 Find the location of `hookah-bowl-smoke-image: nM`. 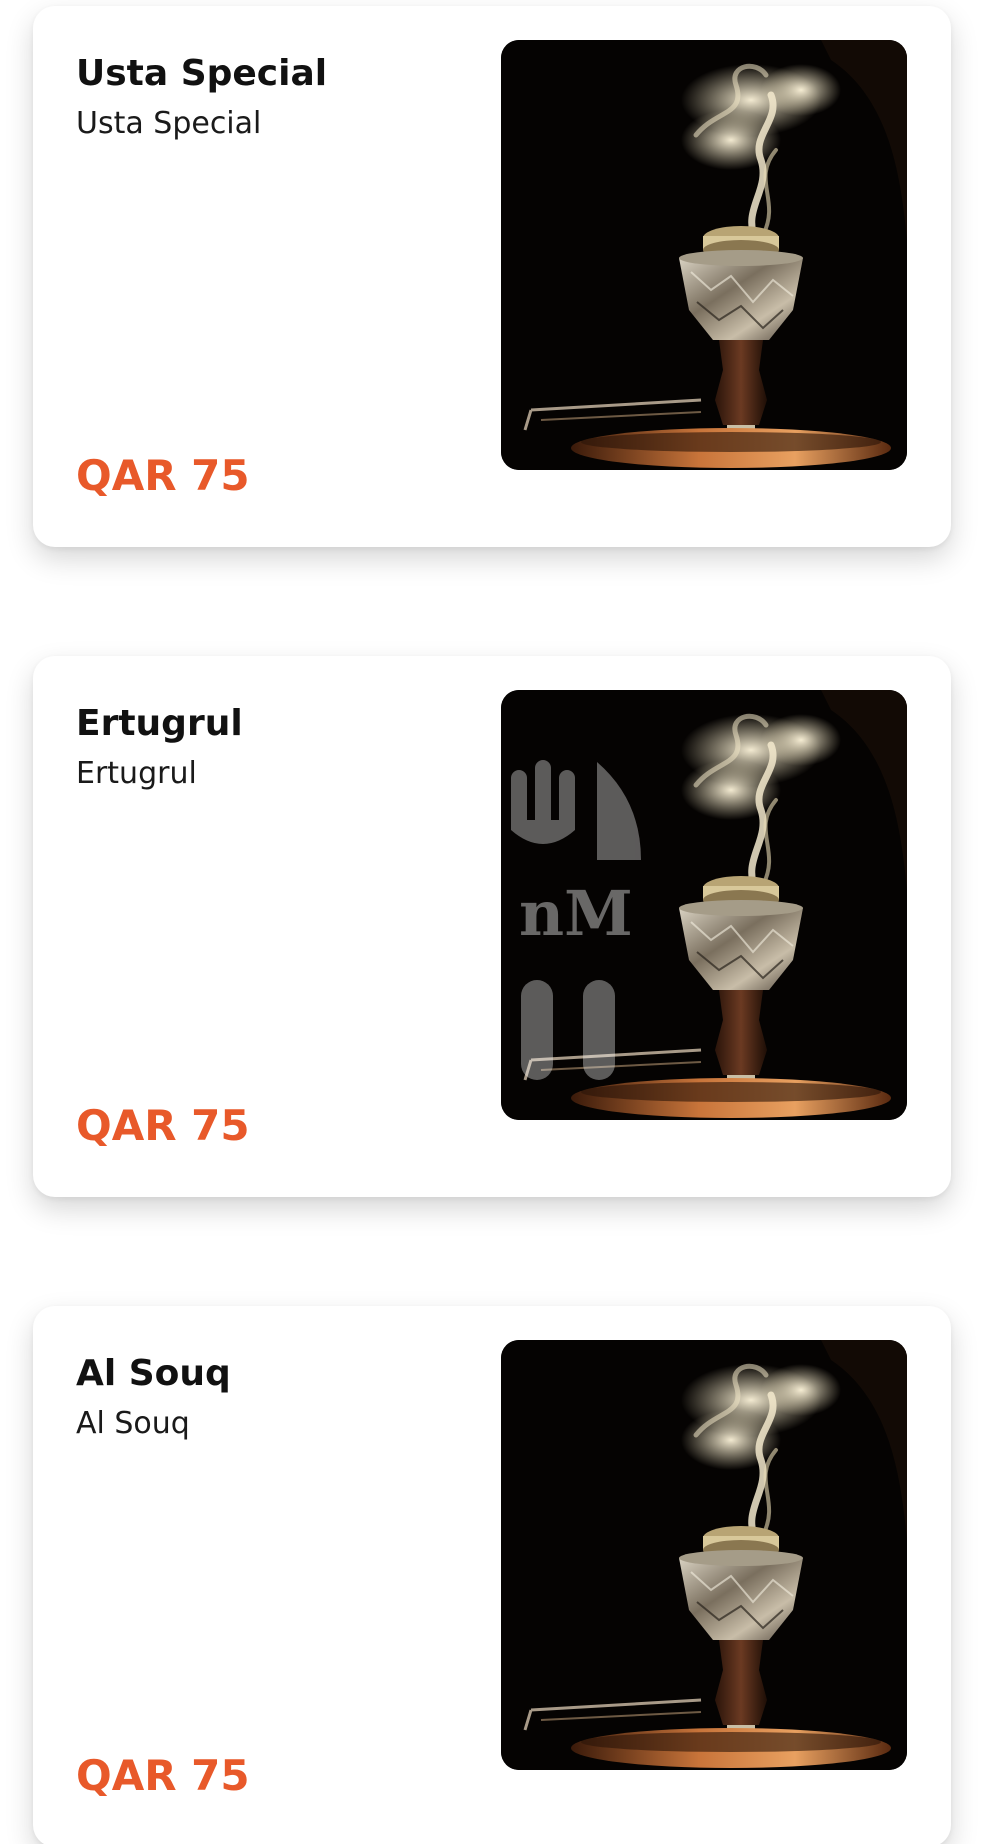

hookah-bowl-smoke-image: nM is located at coordinates (704, 905).